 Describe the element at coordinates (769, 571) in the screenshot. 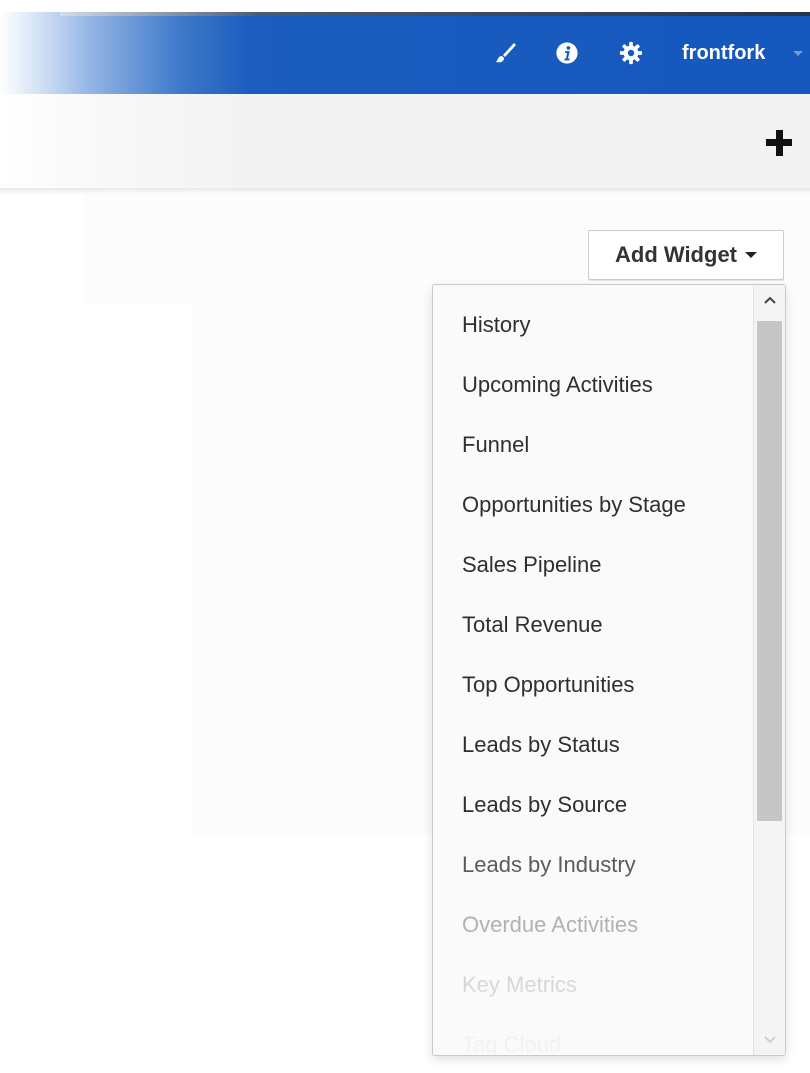

I see `scrollbar-thumb` at that location.